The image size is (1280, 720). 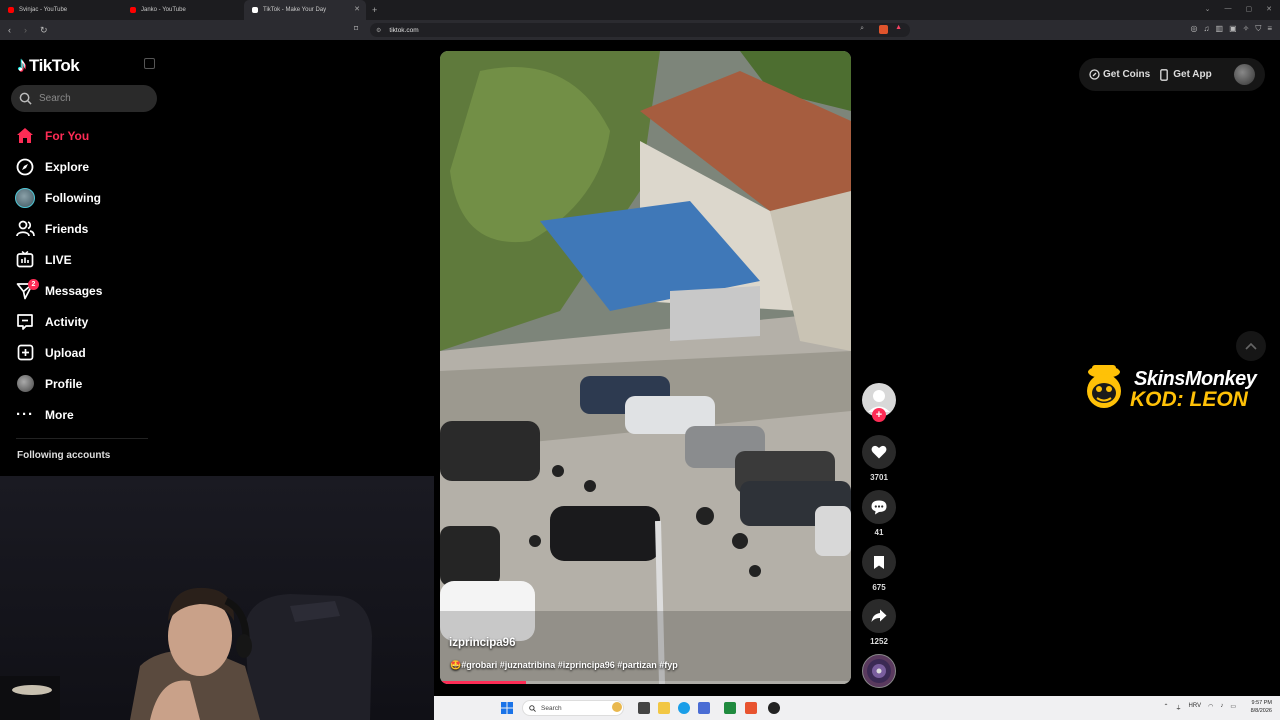 I want to click on comment-button, so click(x=879, y=507).